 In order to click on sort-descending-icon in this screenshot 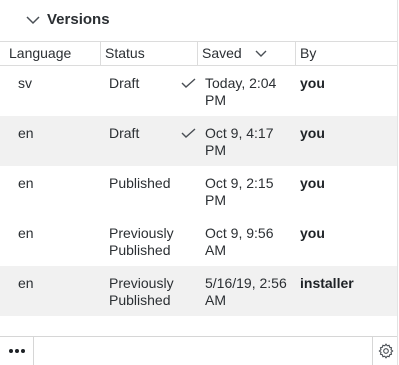, I will do `click(261, 53)`.